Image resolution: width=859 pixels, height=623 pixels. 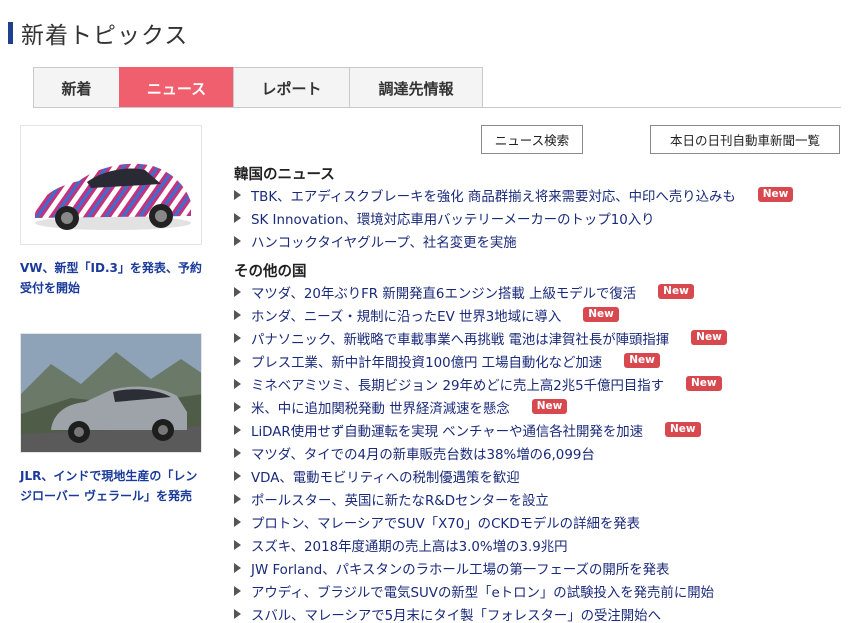 I want to click on news-link: プレス工業、新中計年間投資100億円 工場自動化など加速, so click(x=426, y=361).